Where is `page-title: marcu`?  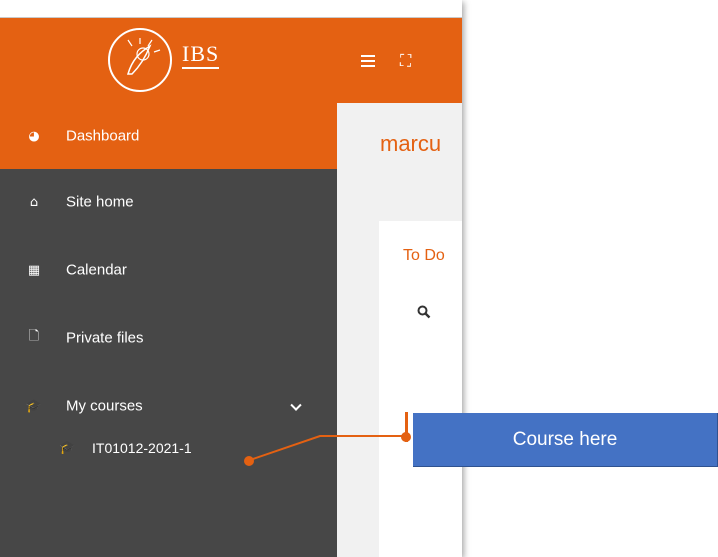 page-title: marcu is located at coordinates (411, 143).